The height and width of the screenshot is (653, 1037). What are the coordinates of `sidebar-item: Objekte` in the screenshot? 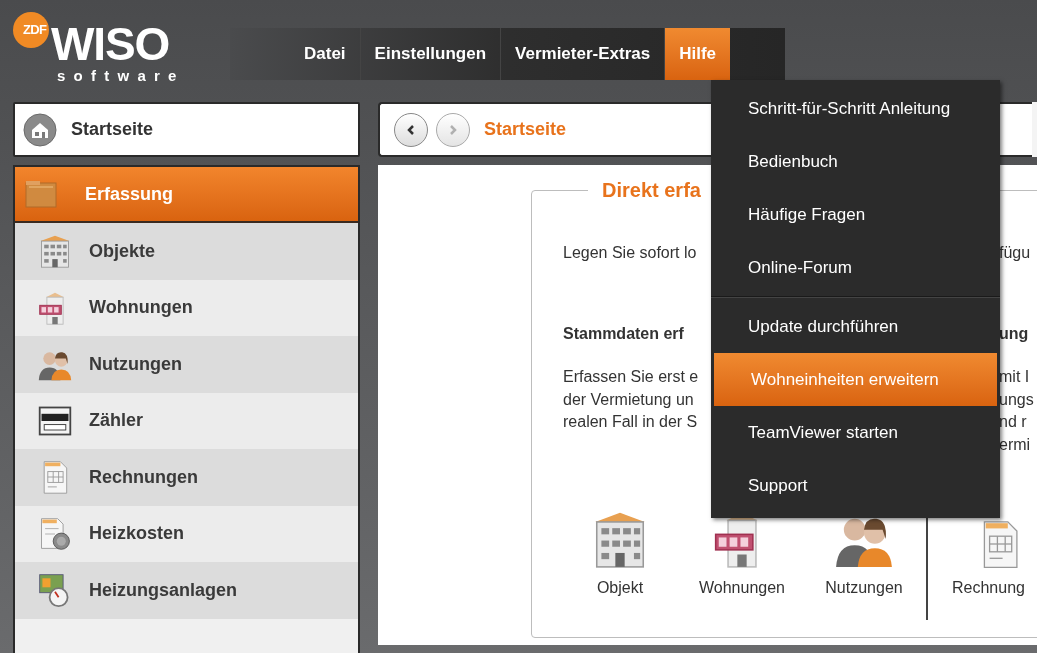 It's located at (186, 251).